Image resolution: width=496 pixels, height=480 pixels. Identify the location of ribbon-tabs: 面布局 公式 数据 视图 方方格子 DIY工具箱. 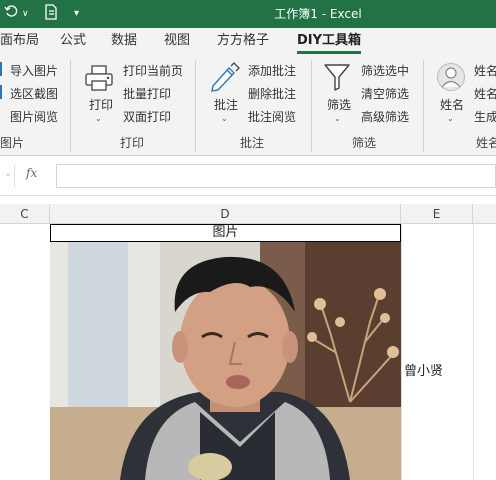
(248, 41).